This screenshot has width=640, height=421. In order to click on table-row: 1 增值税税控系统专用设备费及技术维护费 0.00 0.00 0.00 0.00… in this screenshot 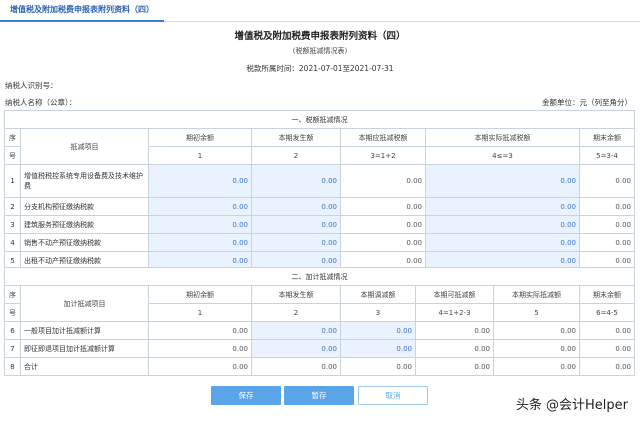, I will do `click(319, 181)`.